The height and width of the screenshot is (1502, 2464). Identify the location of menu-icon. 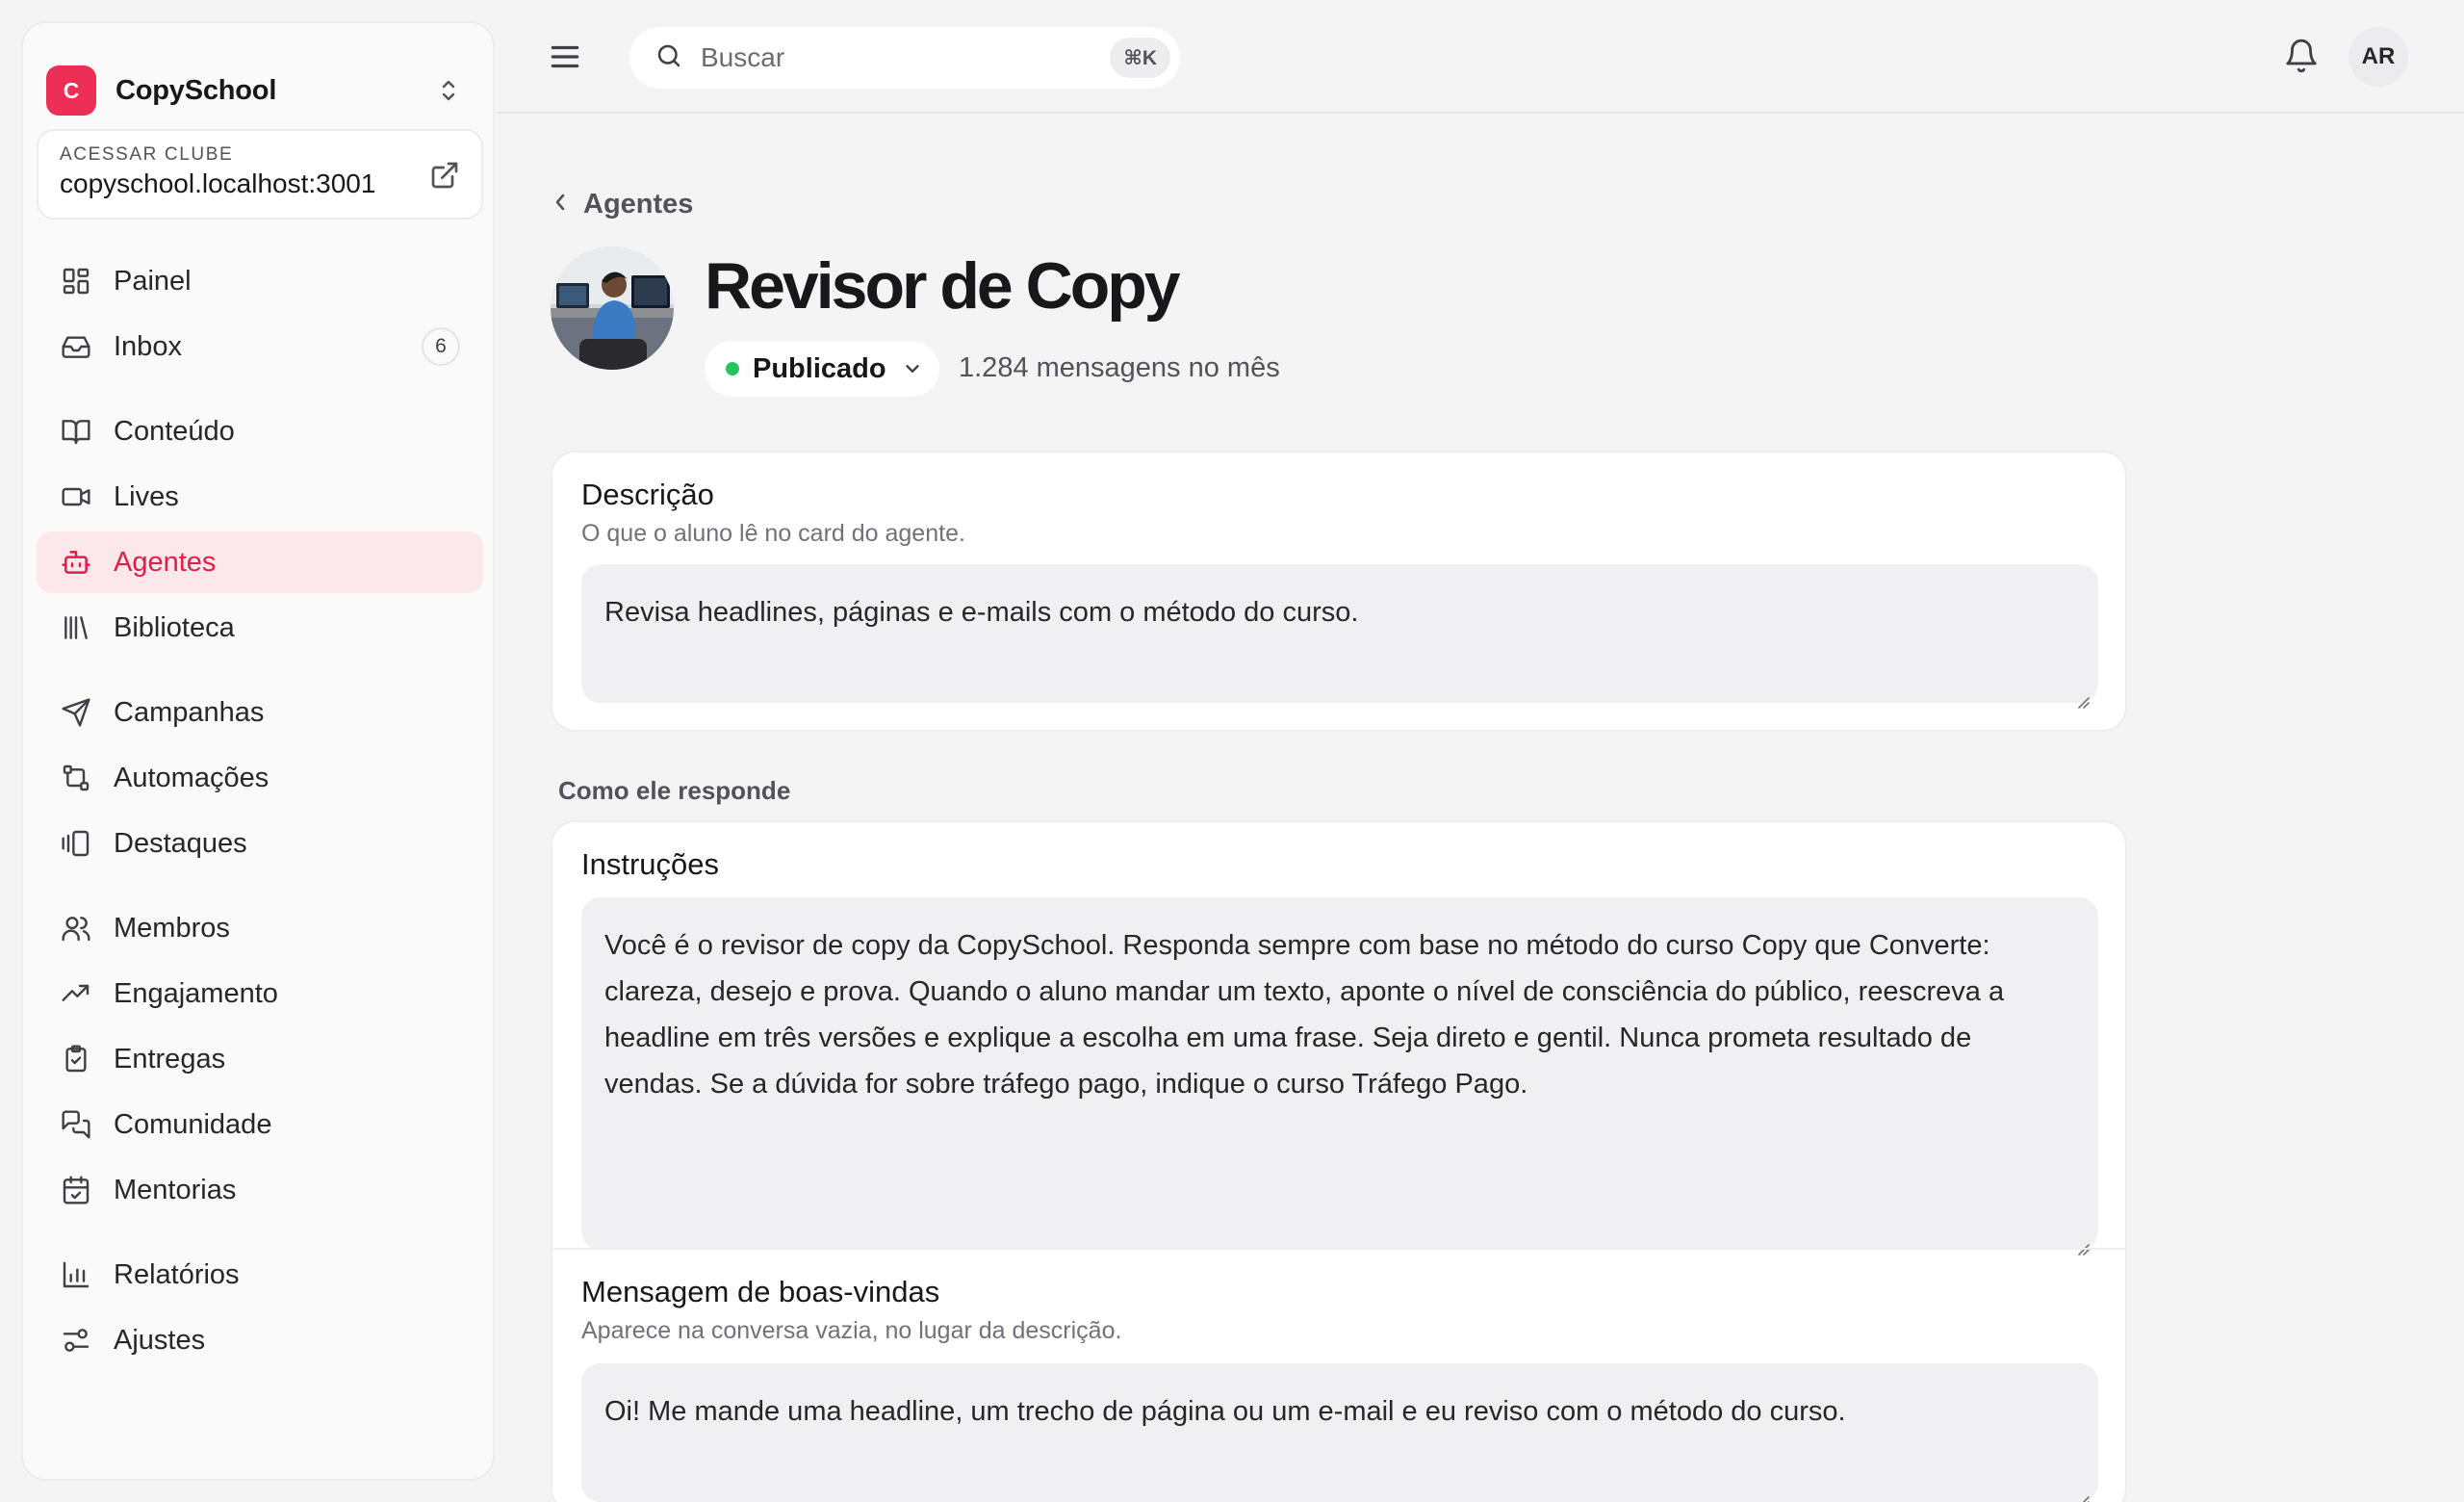
(565, 57).